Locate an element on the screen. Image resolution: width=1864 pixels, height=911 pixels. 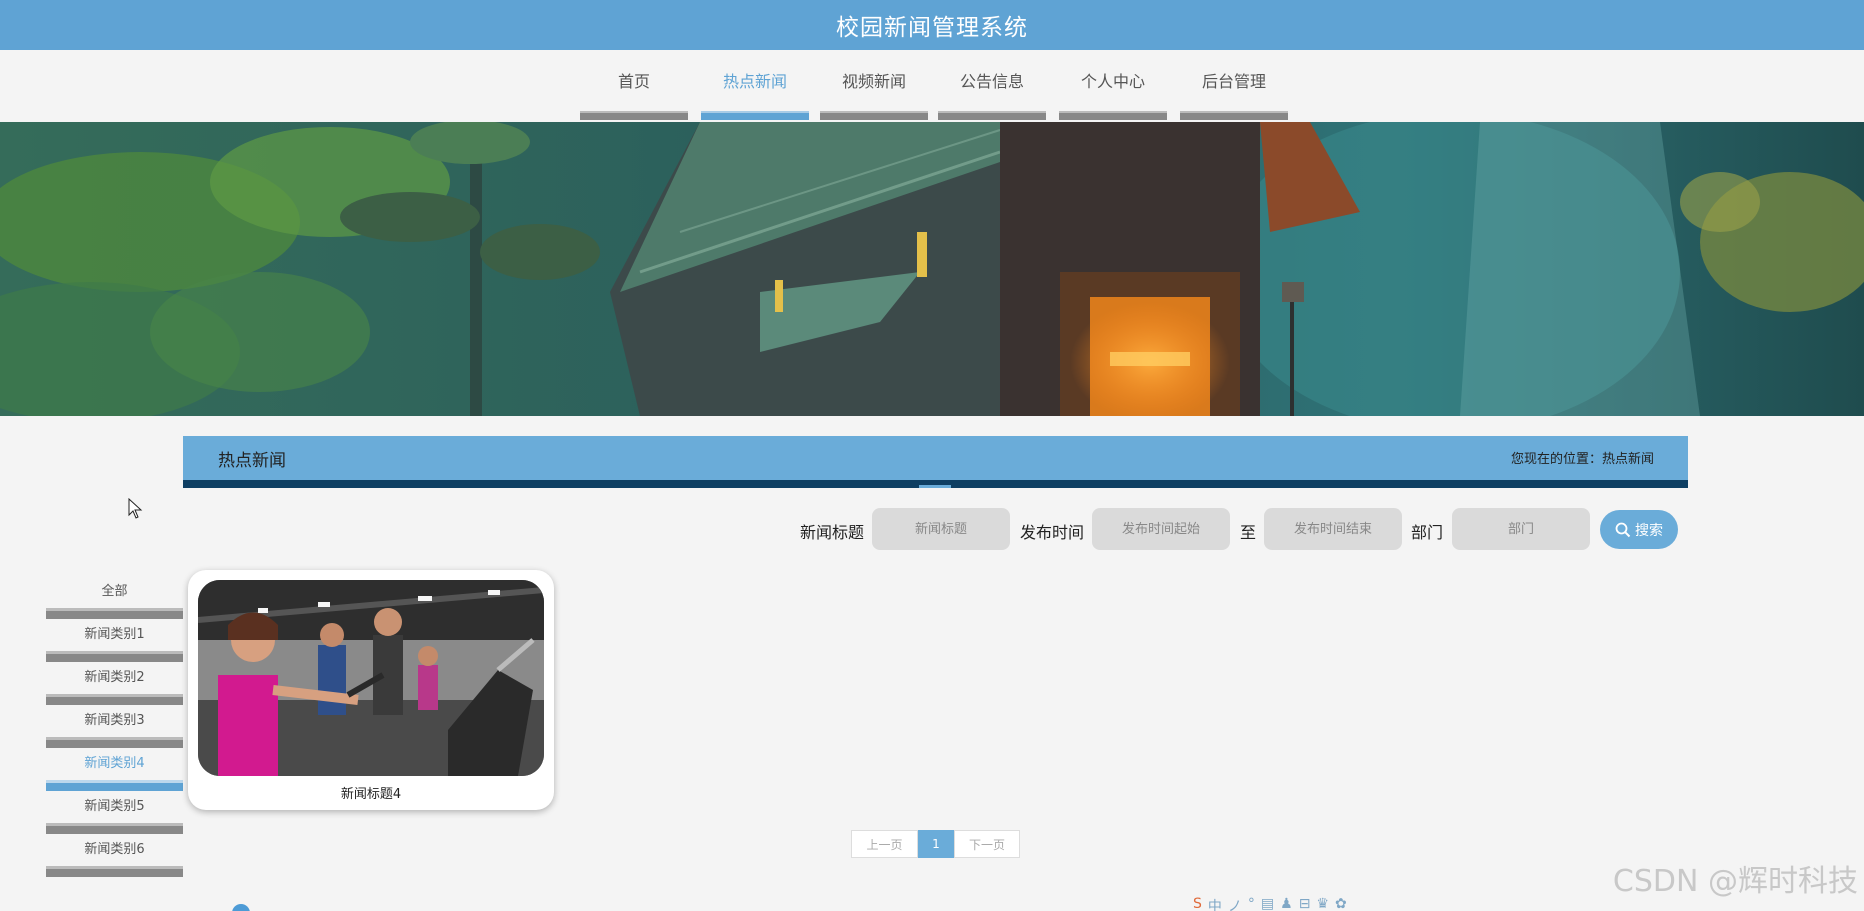
nav-video-news: 视频新闻 is located at coordinates (874, 95).